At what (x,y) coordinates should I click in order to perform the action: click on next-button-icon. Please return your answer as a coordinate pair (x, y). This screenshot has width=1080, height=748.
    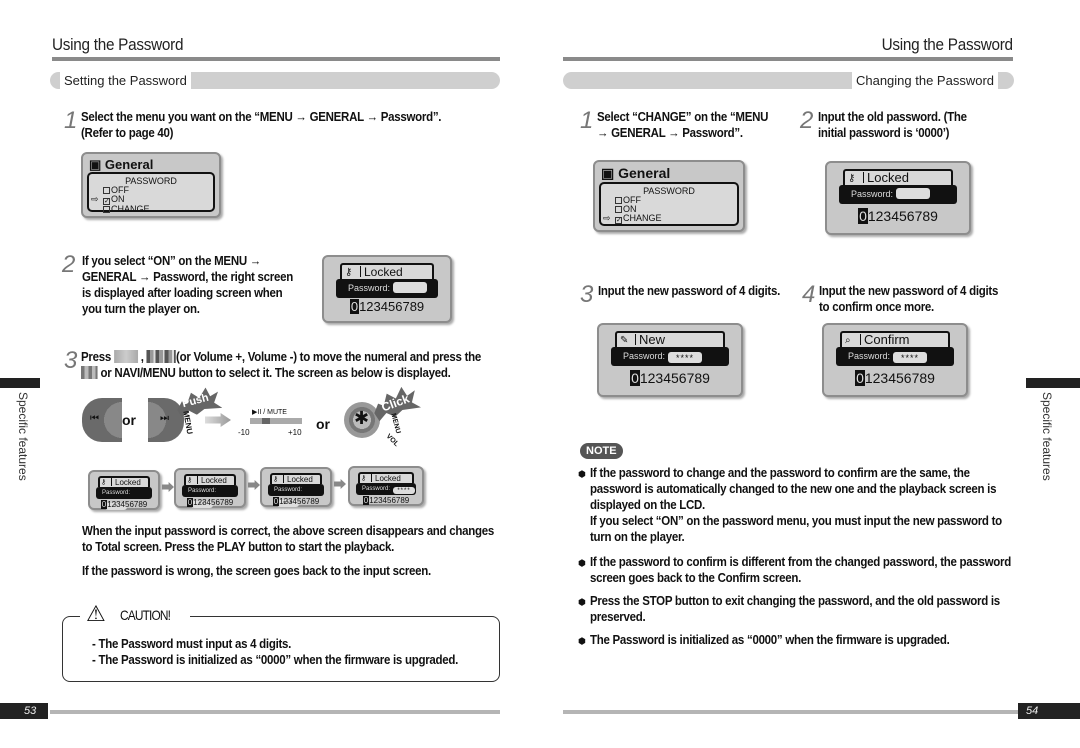
    Looking at the image, I should click on (161, 356).